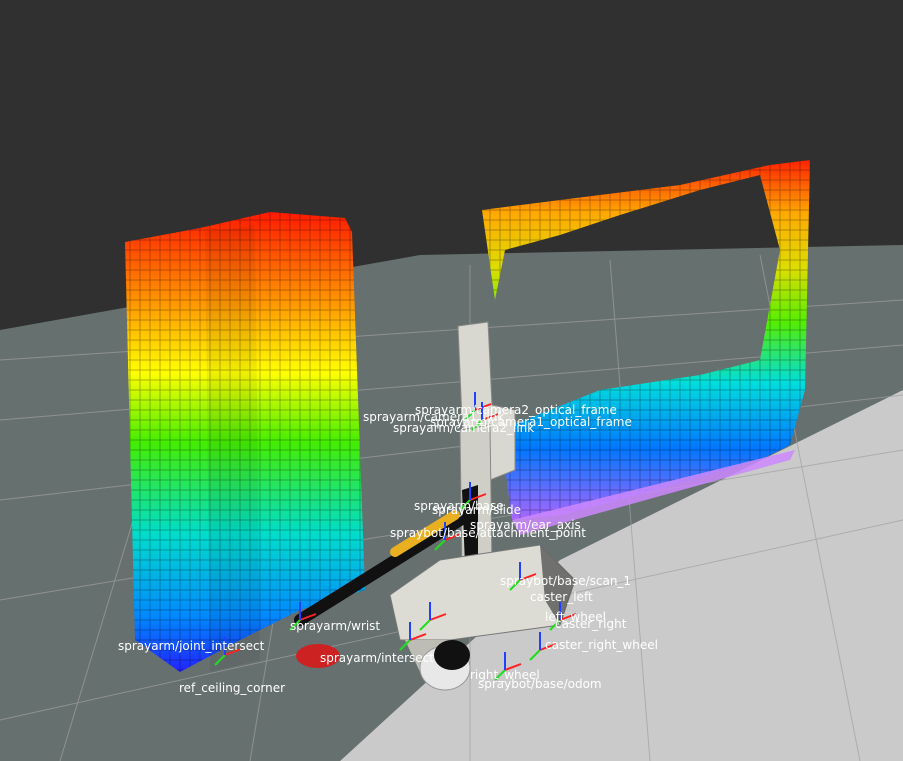  Describe the element at coordinates (565, 581) in the screenshot. I see `tf-label: spraybot/base/scan_1` at that location.